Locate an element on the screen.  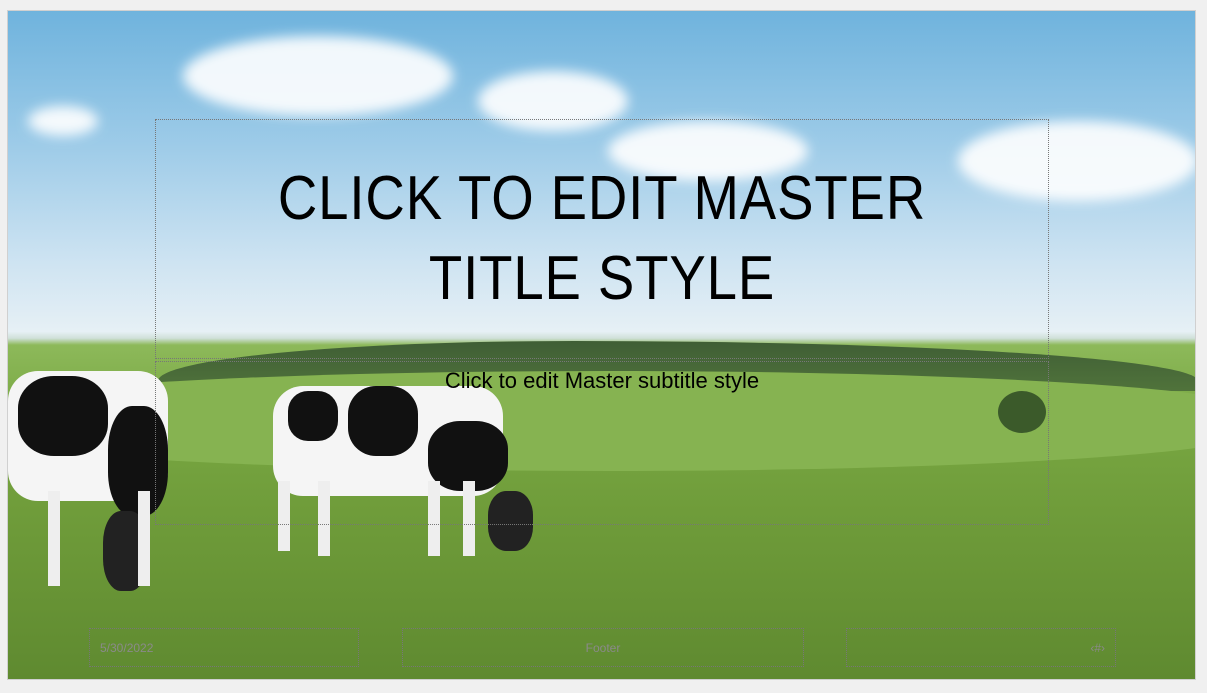
subtitle-text: Click to edit Master subtitle style is located at coordinates (602, 380).